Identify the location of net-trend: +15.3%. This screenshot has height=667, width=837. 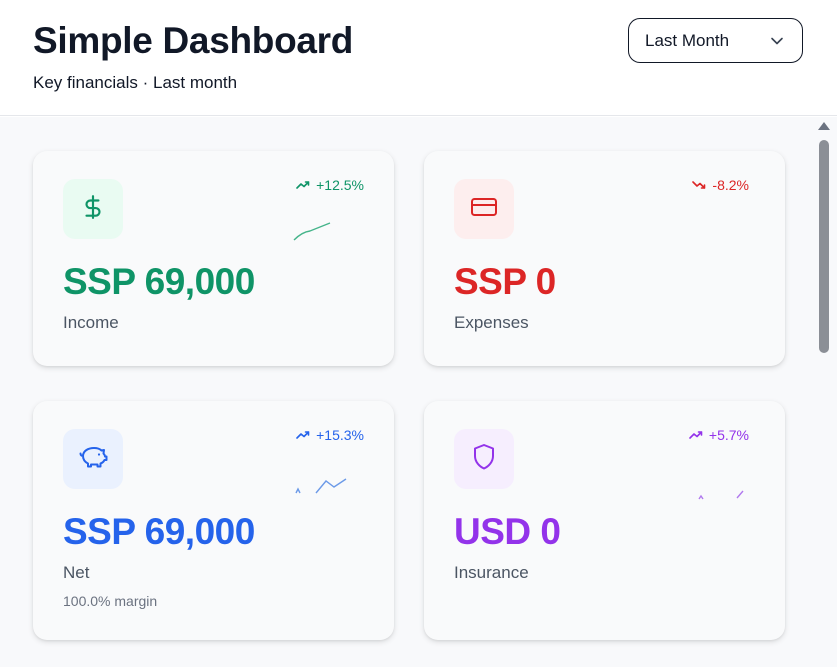
(330, 435).